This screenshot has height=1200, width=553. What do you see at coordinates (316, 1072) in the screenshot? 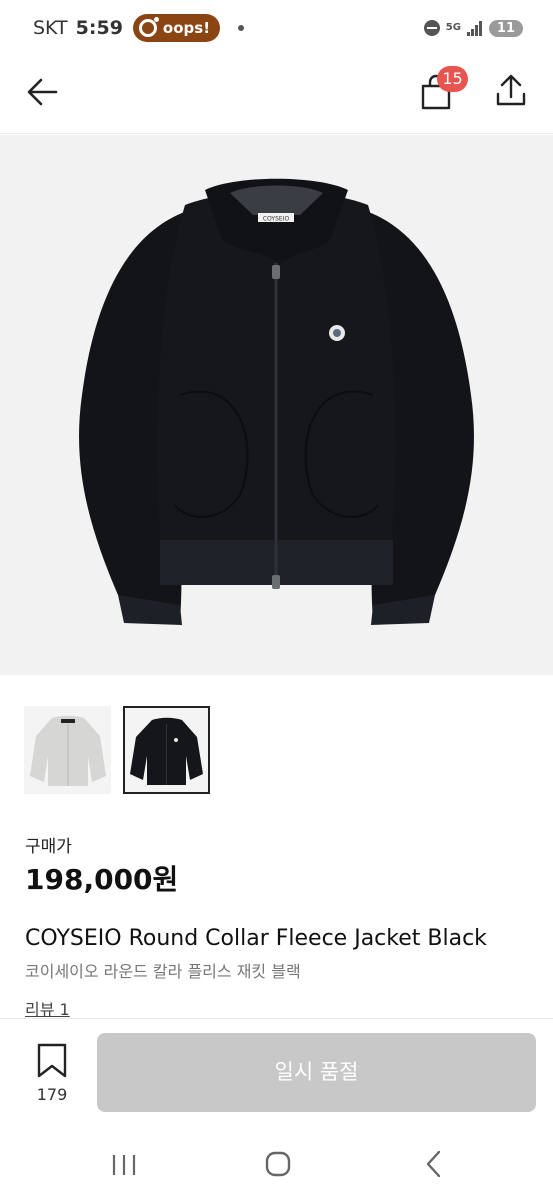
I see `soldout-button: 일시 품절` at bounding box center [316, 1072].